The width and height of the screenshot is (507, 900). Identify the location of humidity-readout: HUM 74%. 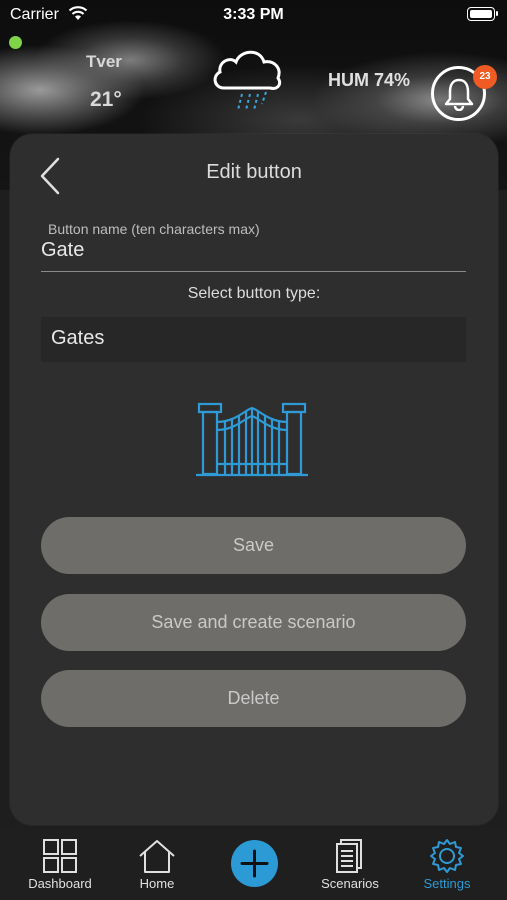
(369, 80).